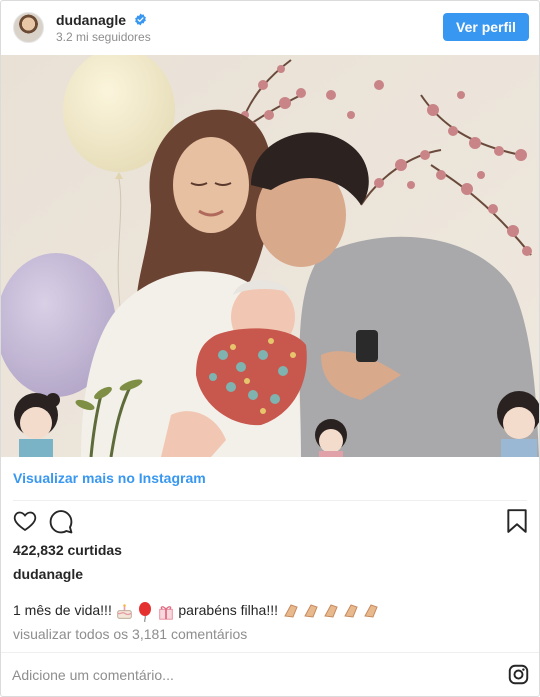 The image size is (540, 697). I want to click on view-all-comments-link: visualizar todos os 3,181 comentários, so click(130, 634).